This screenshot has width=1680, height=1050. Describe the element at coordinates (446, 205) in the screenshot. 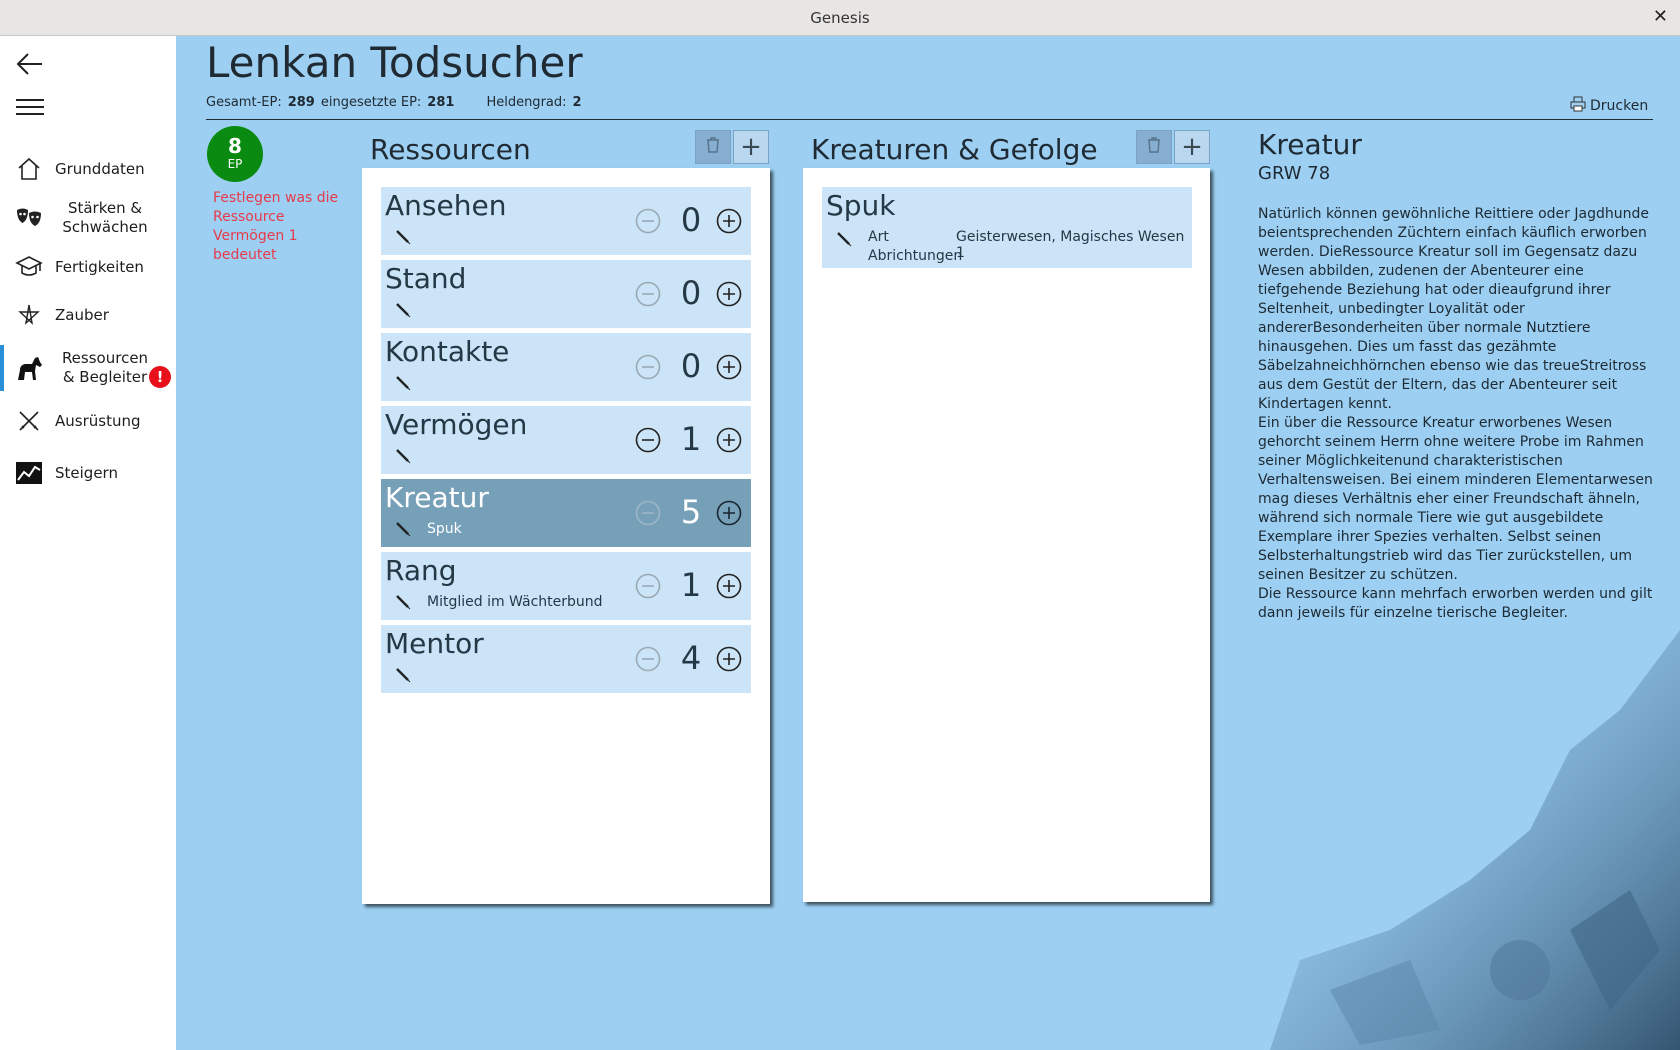

I see `resource-name: Ansehen` at that location.